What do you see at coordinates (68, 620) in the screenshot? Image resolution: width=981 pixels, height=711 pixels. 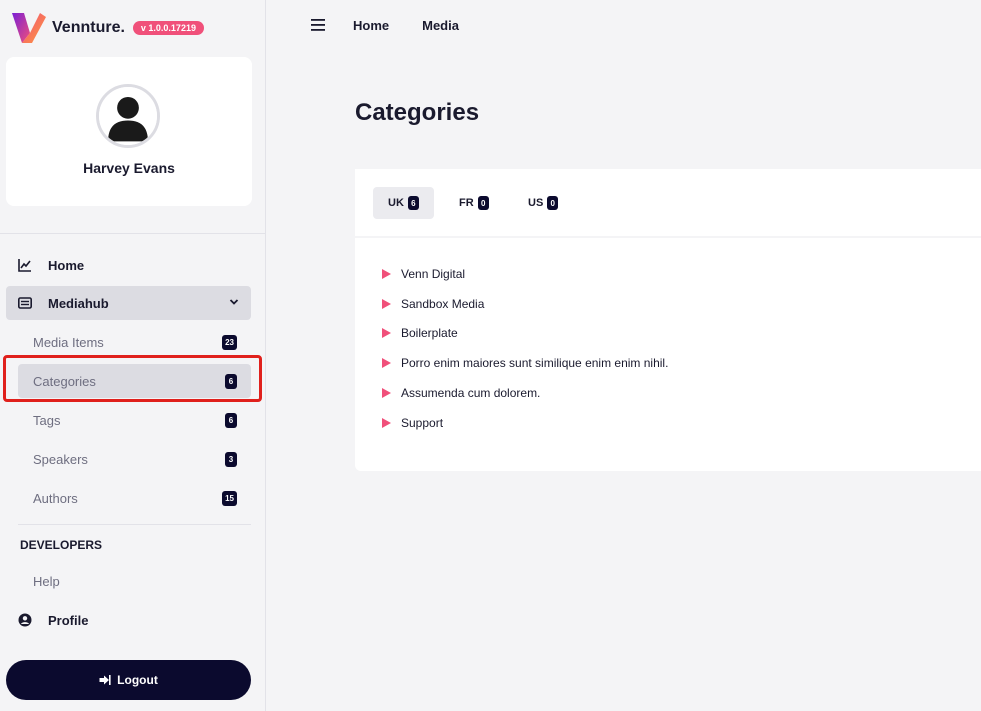 I see `sidebar-item-label: Profile` at bounding box center [68, 620].